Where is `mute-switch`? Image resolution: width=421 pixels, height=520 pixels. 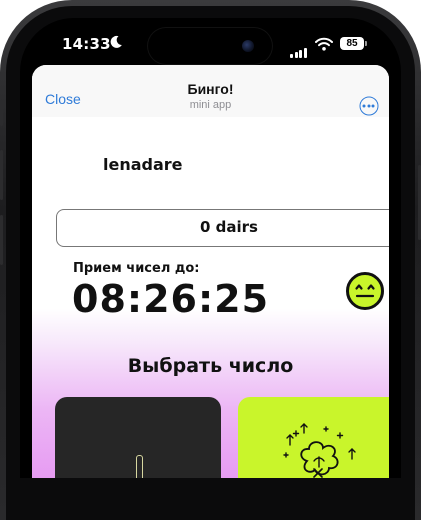
mute-switch is located at coordinates (1, 113).